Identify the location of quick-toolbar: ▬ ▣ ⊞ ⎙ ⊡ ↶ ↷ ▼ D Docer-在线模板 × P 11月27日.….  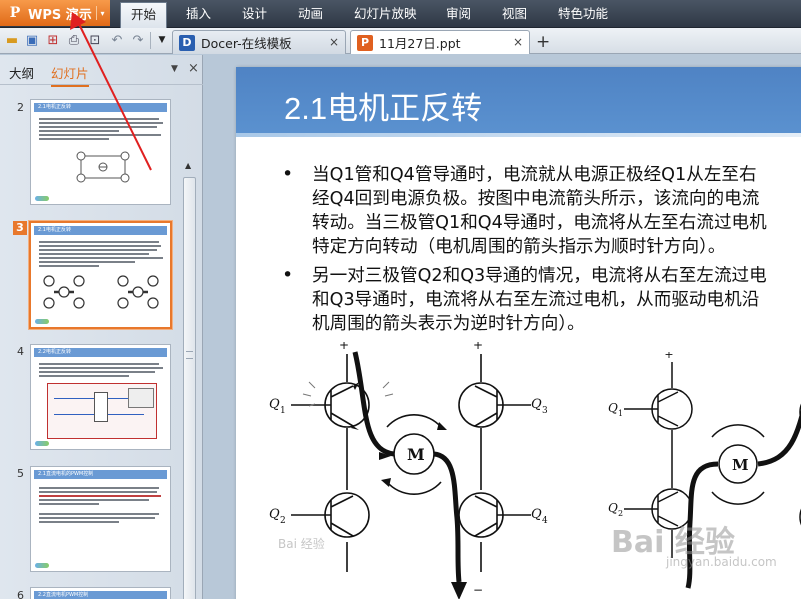
(400, 41).